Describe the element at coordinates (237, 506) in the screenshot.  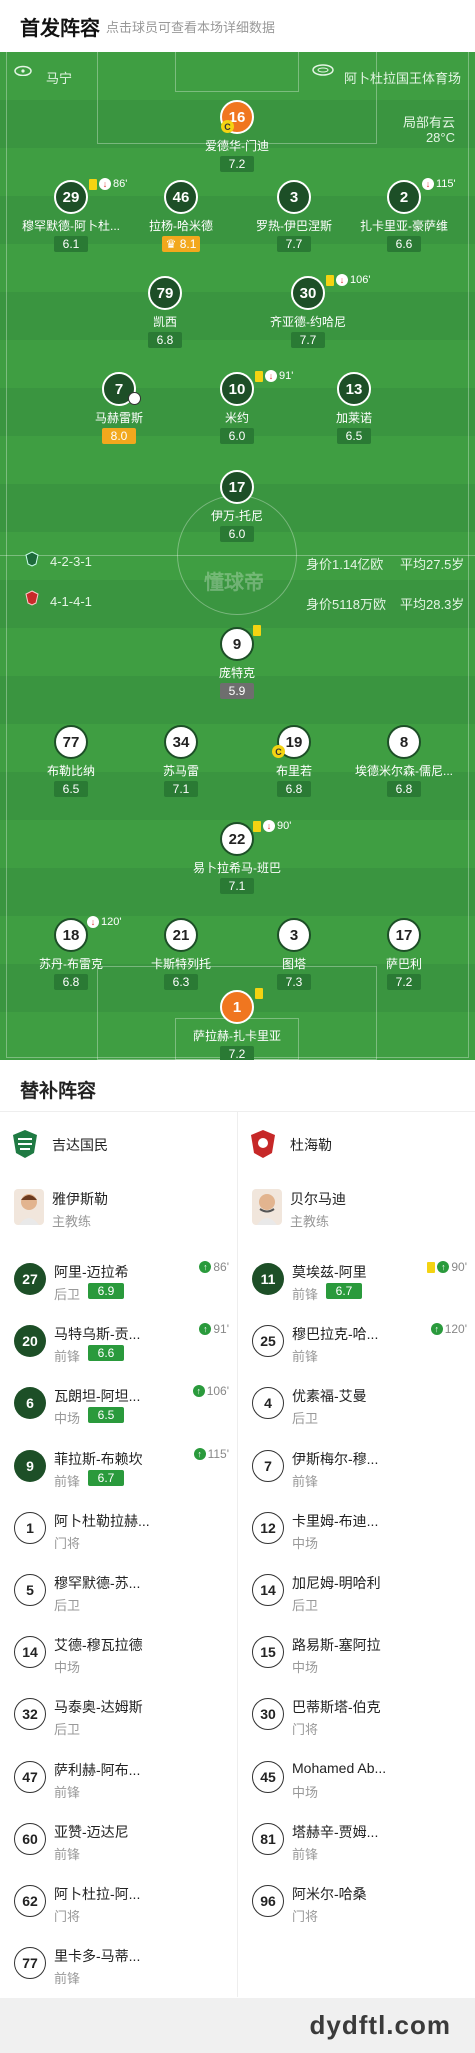
I see `home-player-17: 17 伊万-托尼 6.0` at that location.